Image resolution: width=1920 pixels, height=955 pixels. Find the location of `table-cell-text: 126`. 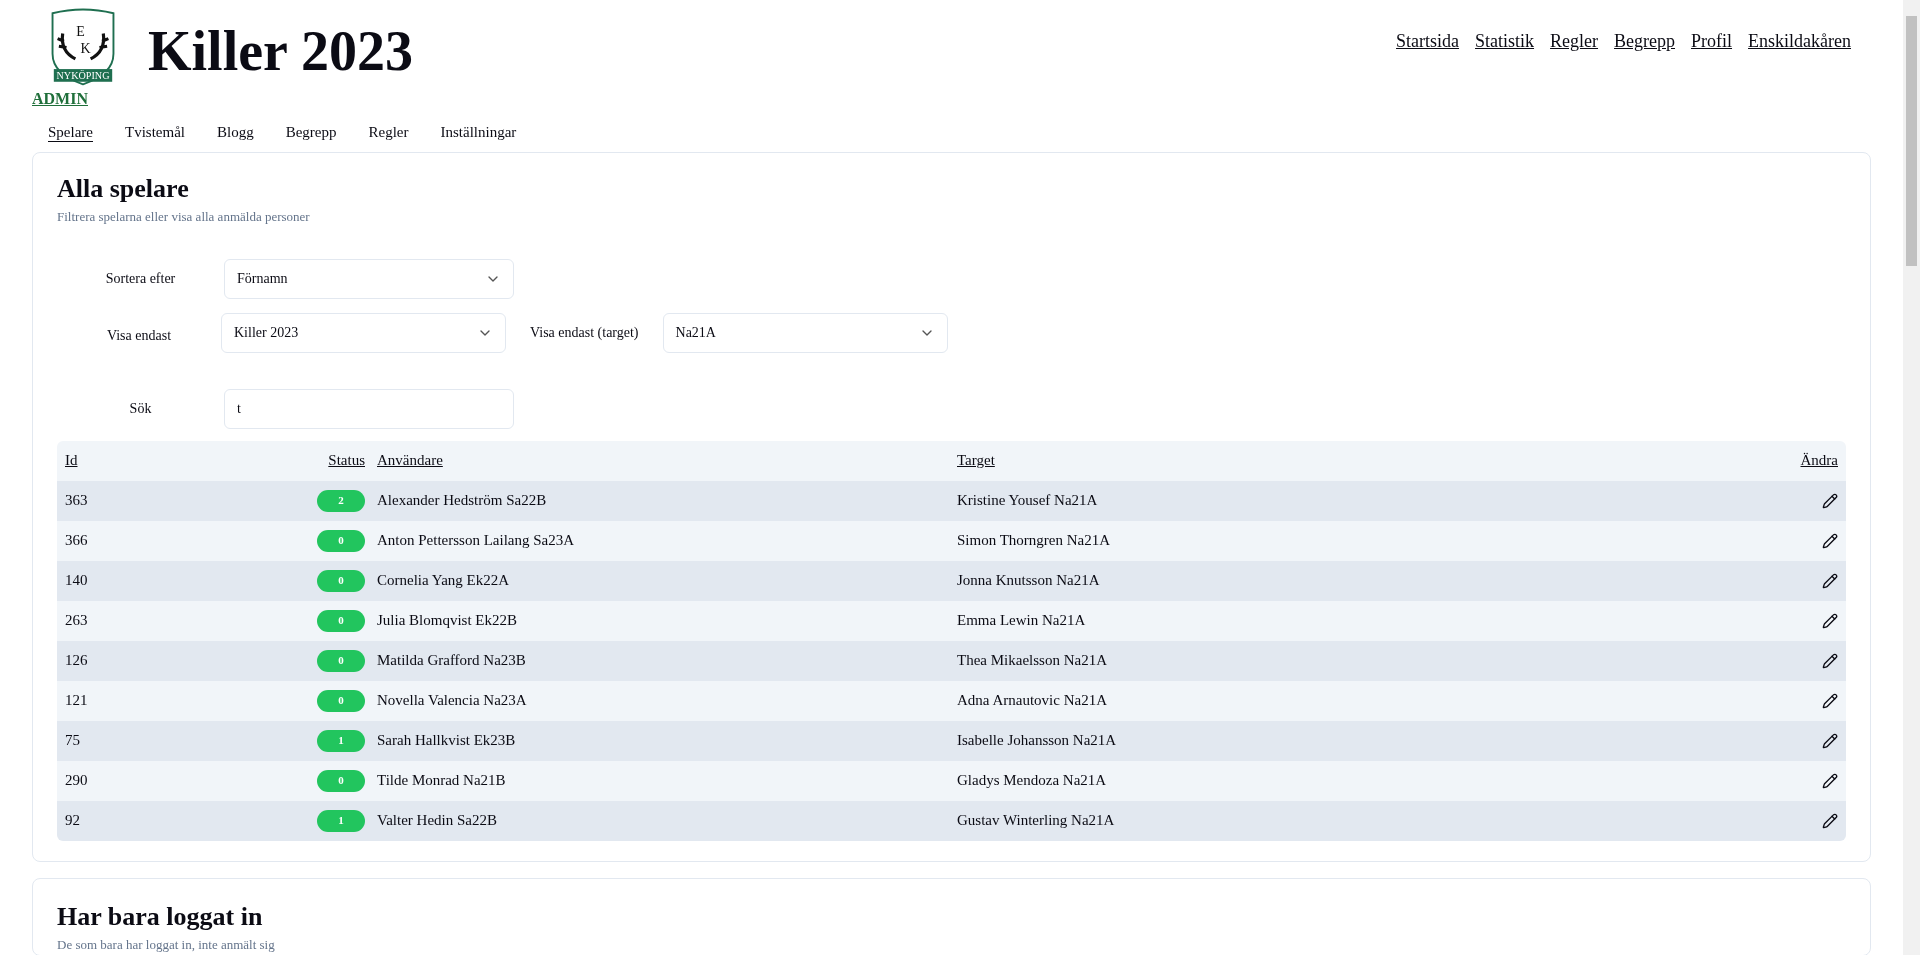

table-cell-text: 126 is located at coordinates (76, 661).